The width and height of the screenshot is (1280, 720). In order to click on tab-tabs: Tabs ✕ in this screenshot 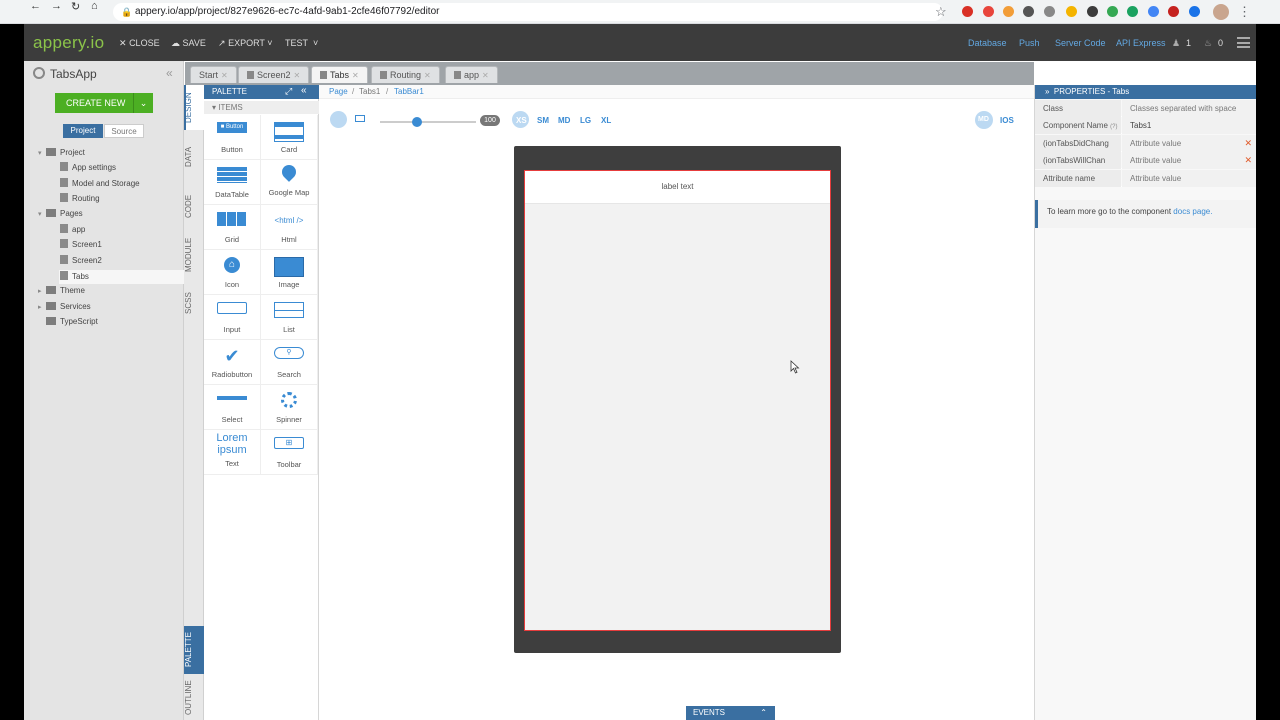, I will do `click(339, 74)`.